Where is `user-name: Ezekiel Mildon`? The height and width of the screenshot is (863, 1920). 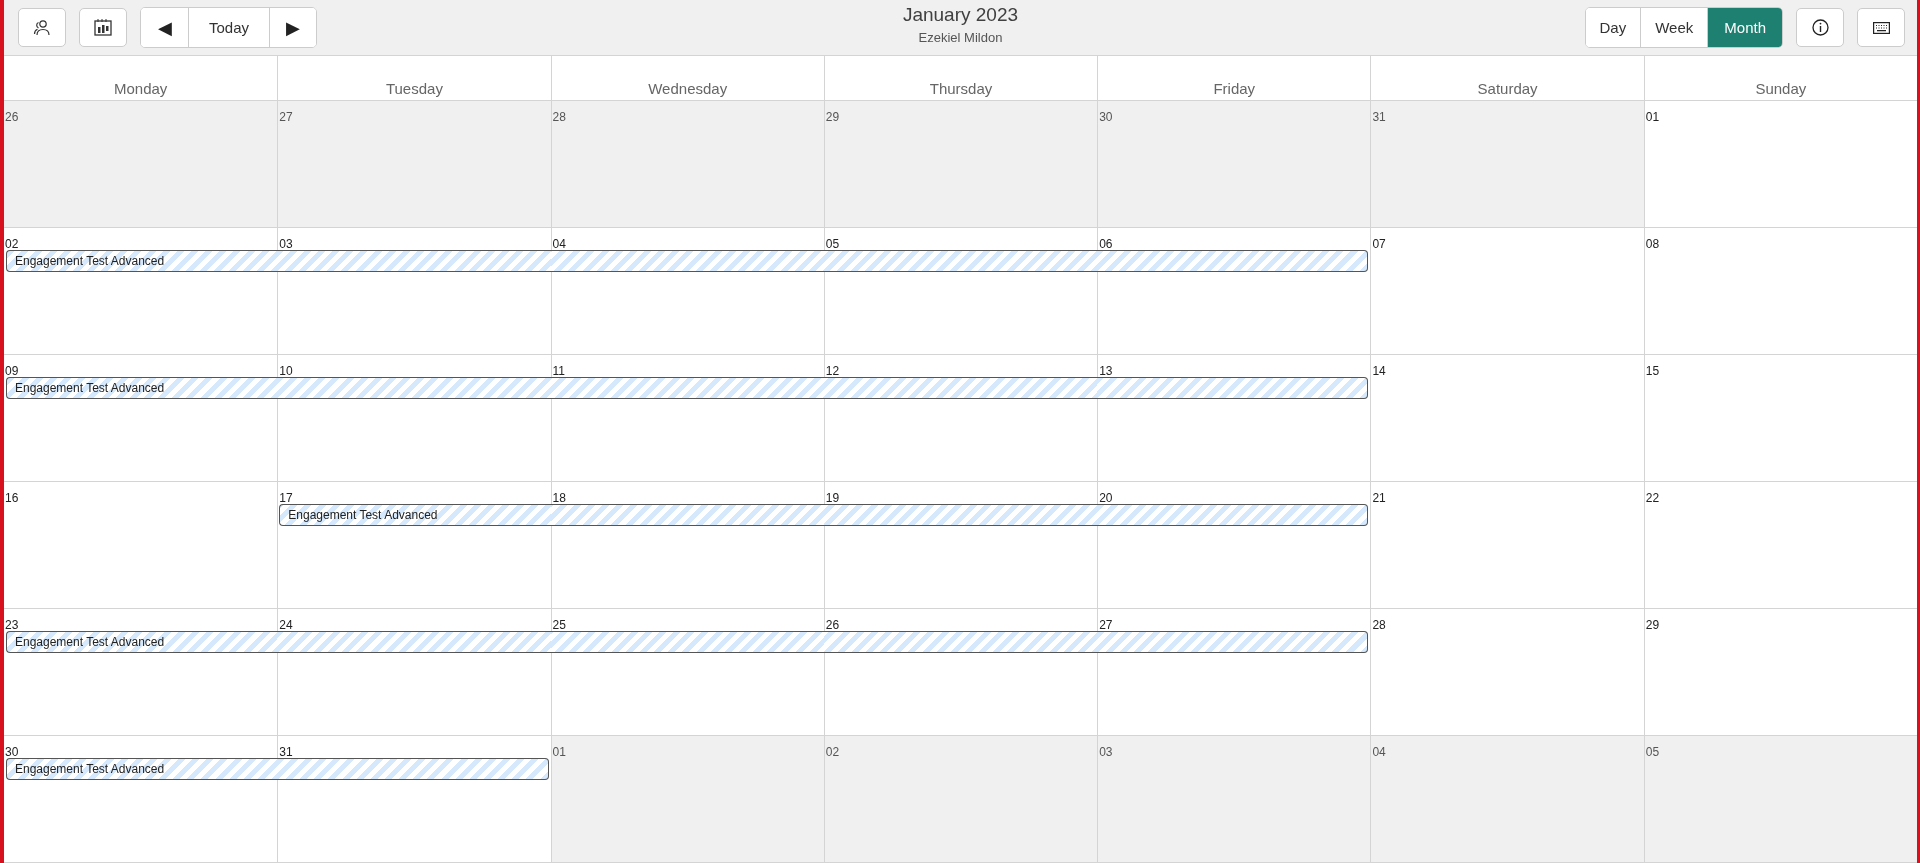
user-name: Ezekiel Mildon is located at coordinates (960, 37).